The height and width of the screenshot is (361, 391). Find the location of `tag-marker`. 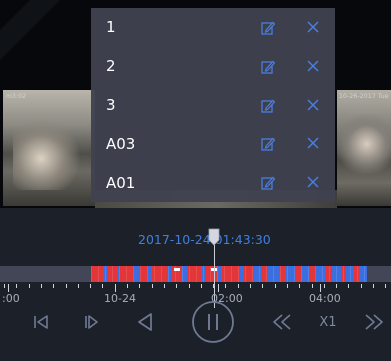

tag-marker is located at coordinates (177, 269).